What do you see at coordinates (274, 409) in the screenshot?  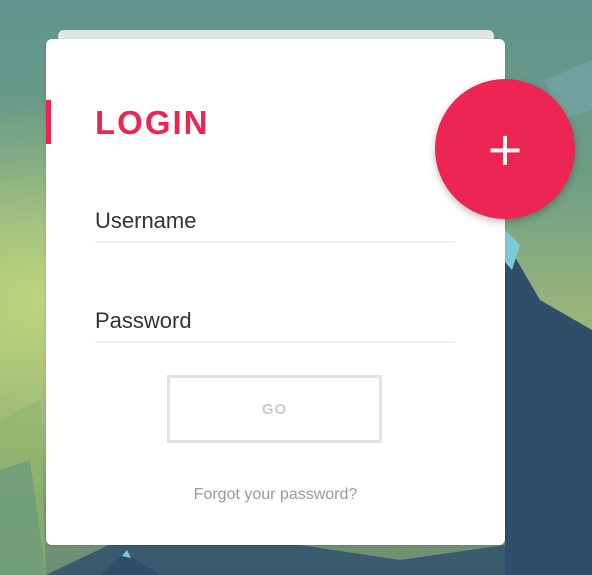 I see `go-button: GO` at bounding box center [274, 409].